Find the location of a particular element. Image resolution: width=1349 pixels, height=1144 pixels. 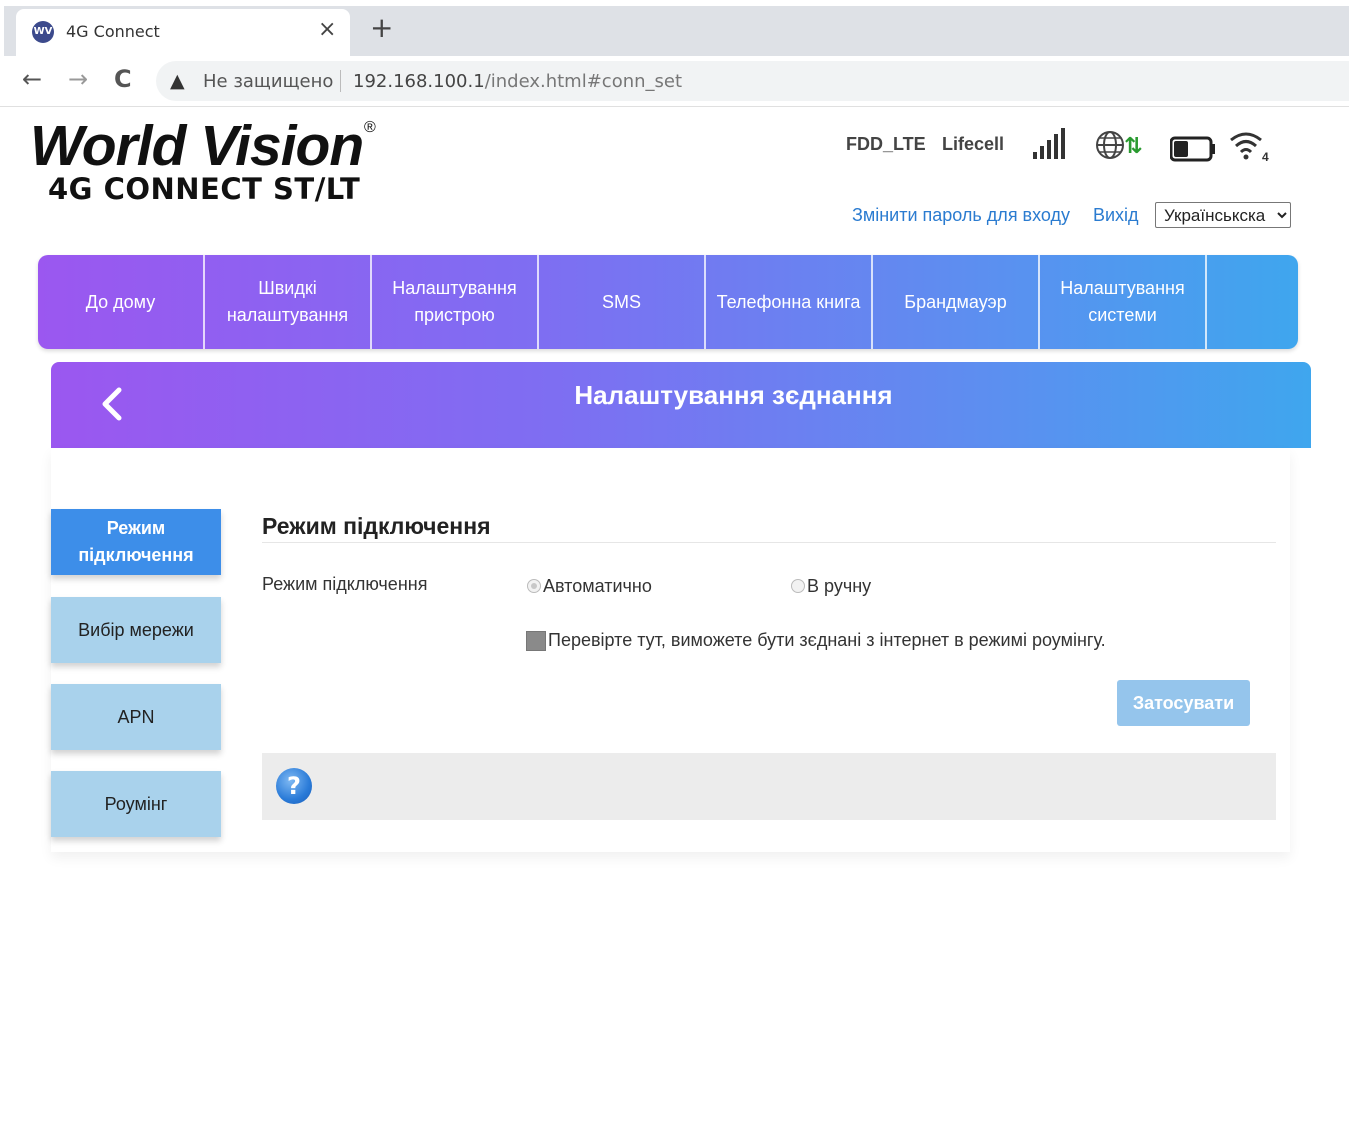

nav-item-quick-setup: Швидкі налаштування is located at coordinates (288, 302).